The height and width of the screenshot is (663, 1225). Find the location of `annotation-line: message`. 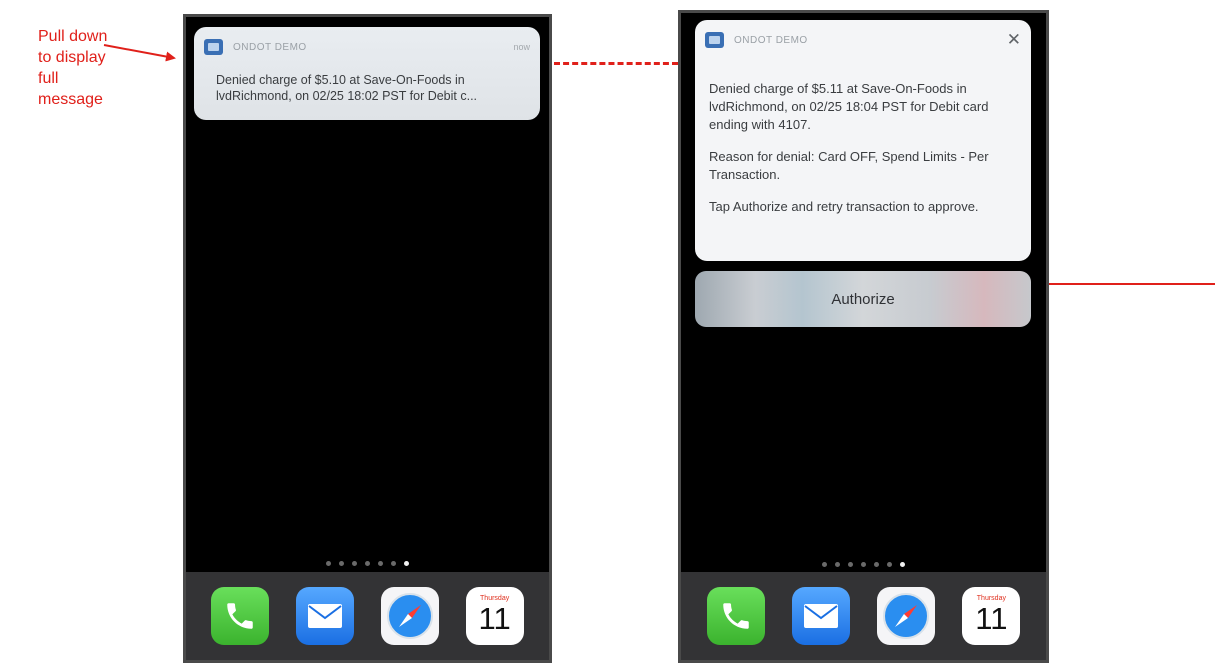

annotation-line: message is located at coordinates (70, 99).